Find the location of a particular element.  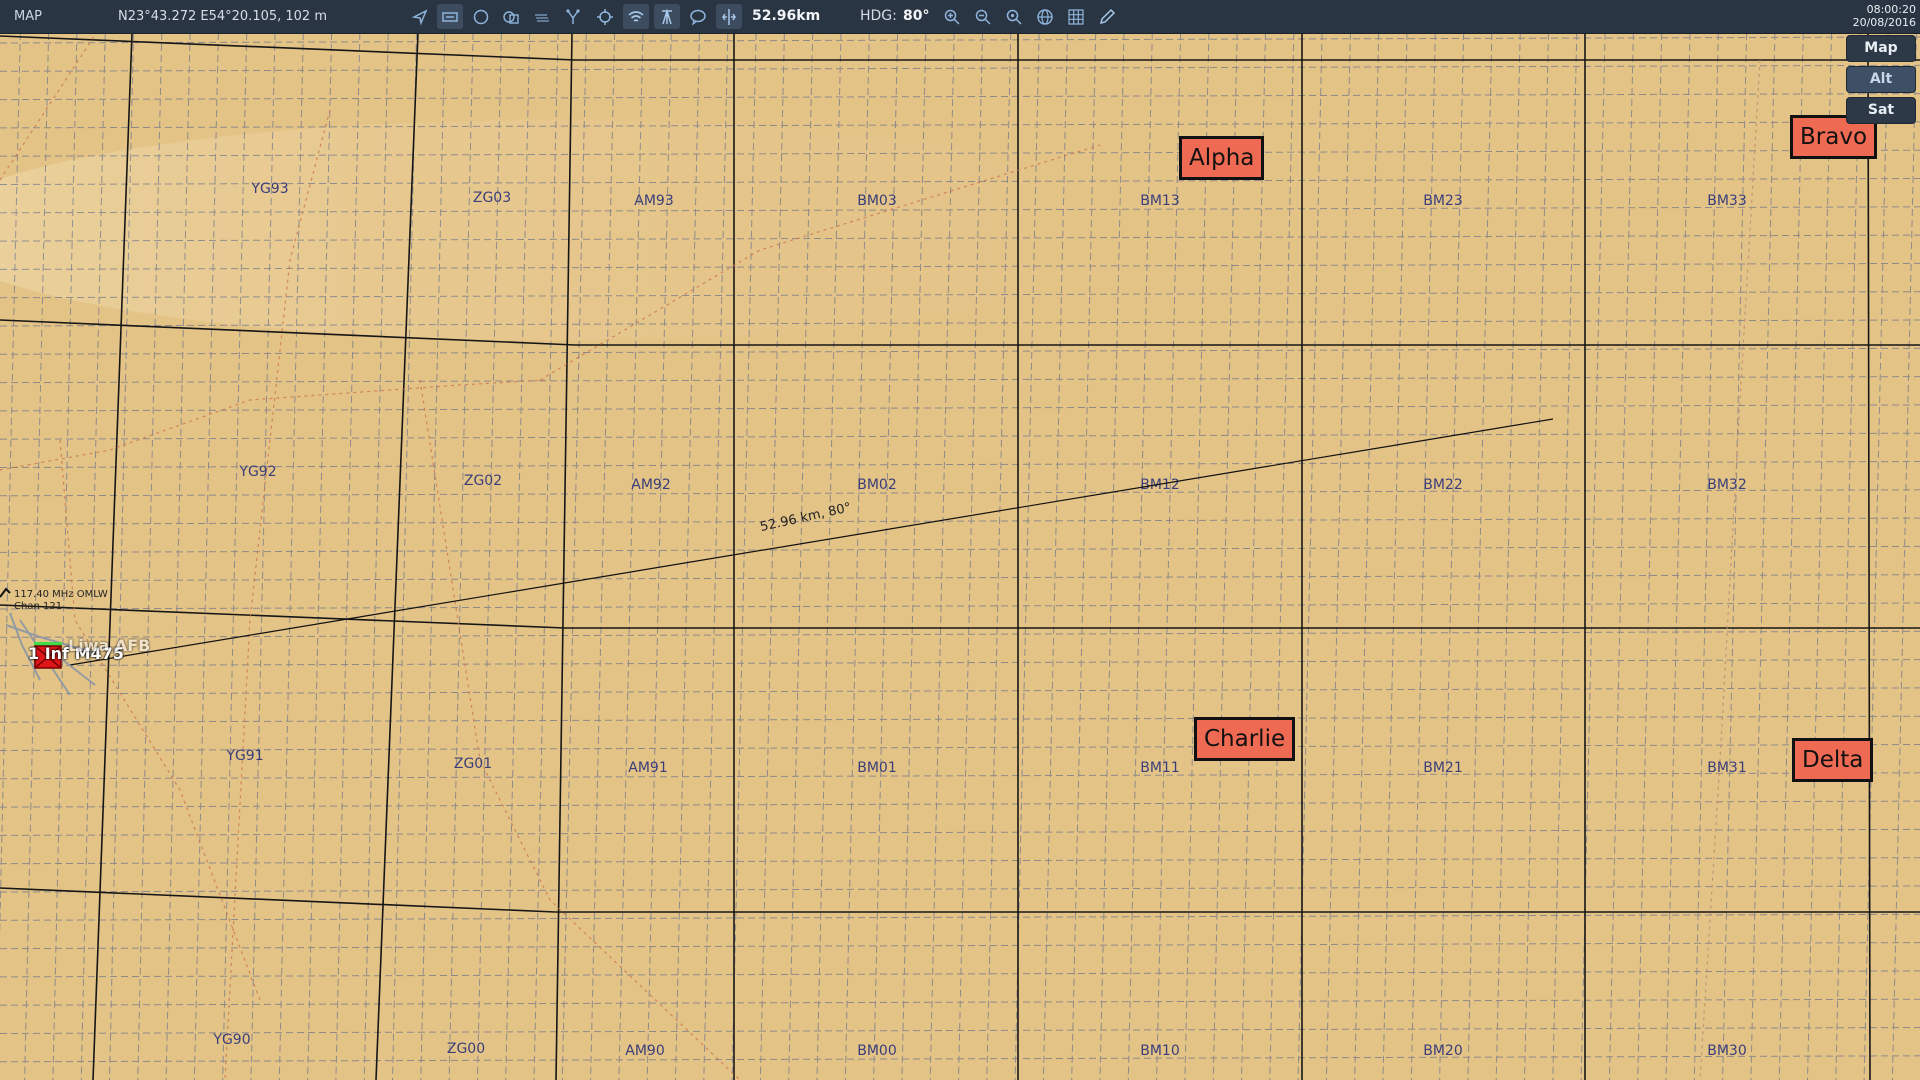

grid-square-label: BM01 is located at coordinates (877, 768).